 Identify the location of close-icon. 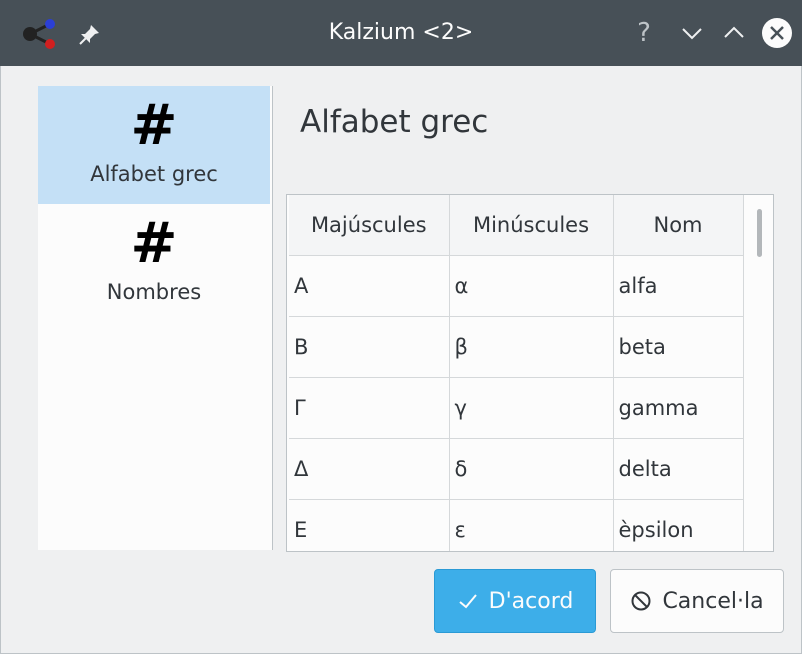
(777, 33).